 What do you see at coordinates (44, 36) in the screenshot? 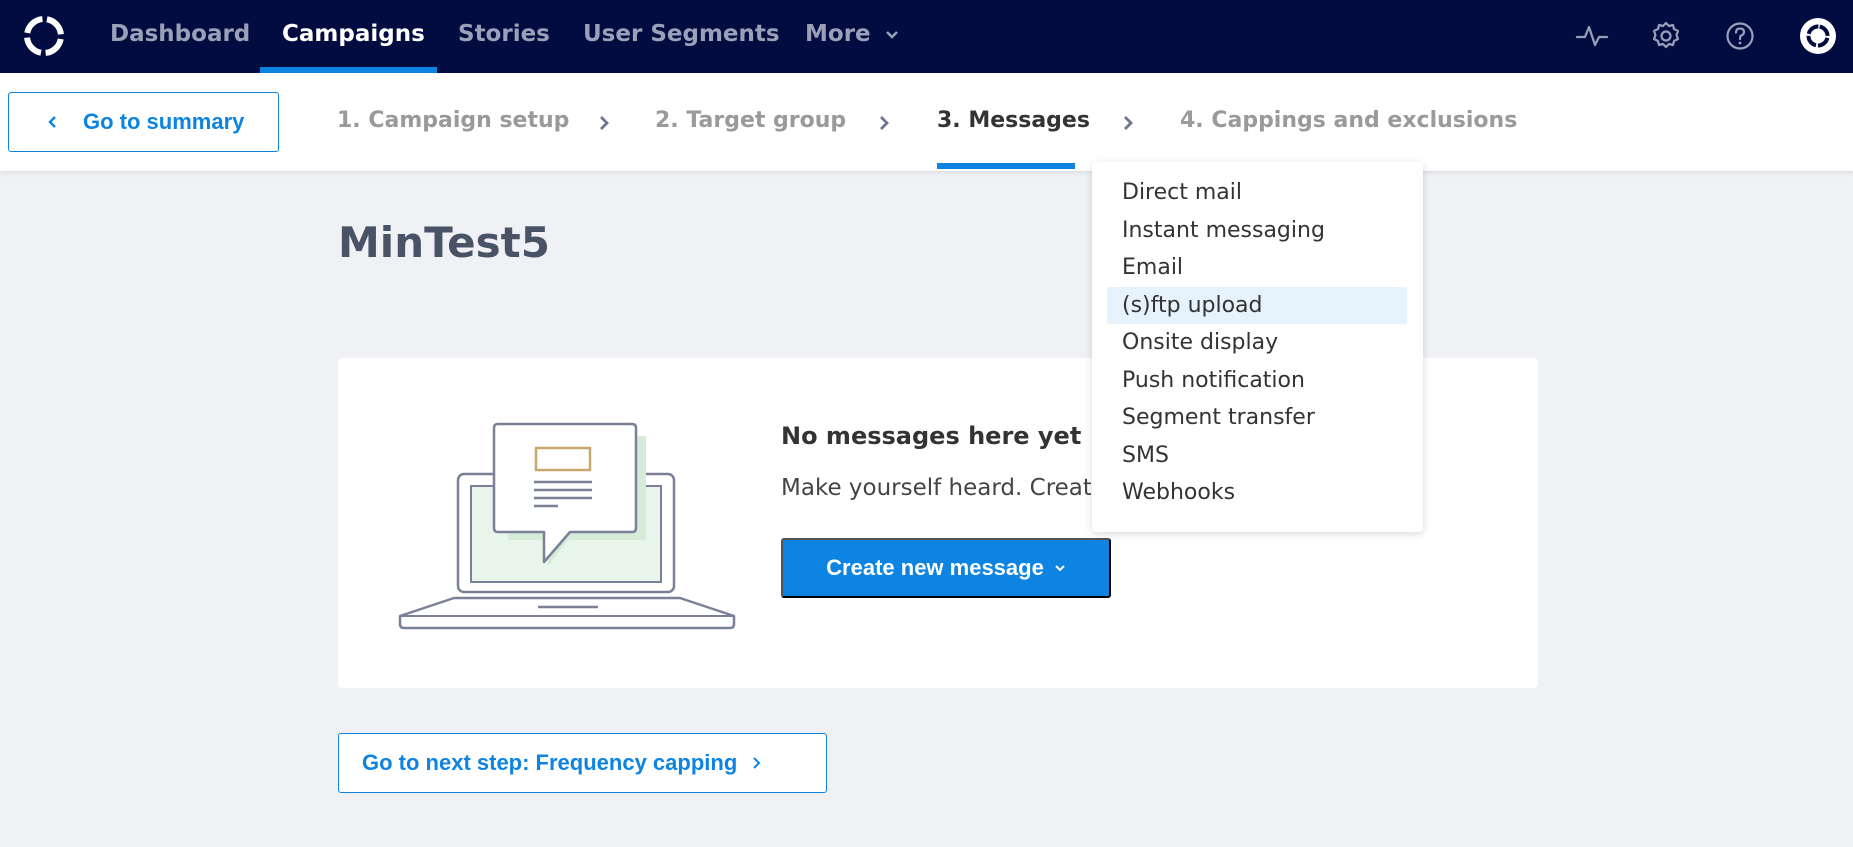
I see `app-logo-icon` at bounding box center [44, 36].